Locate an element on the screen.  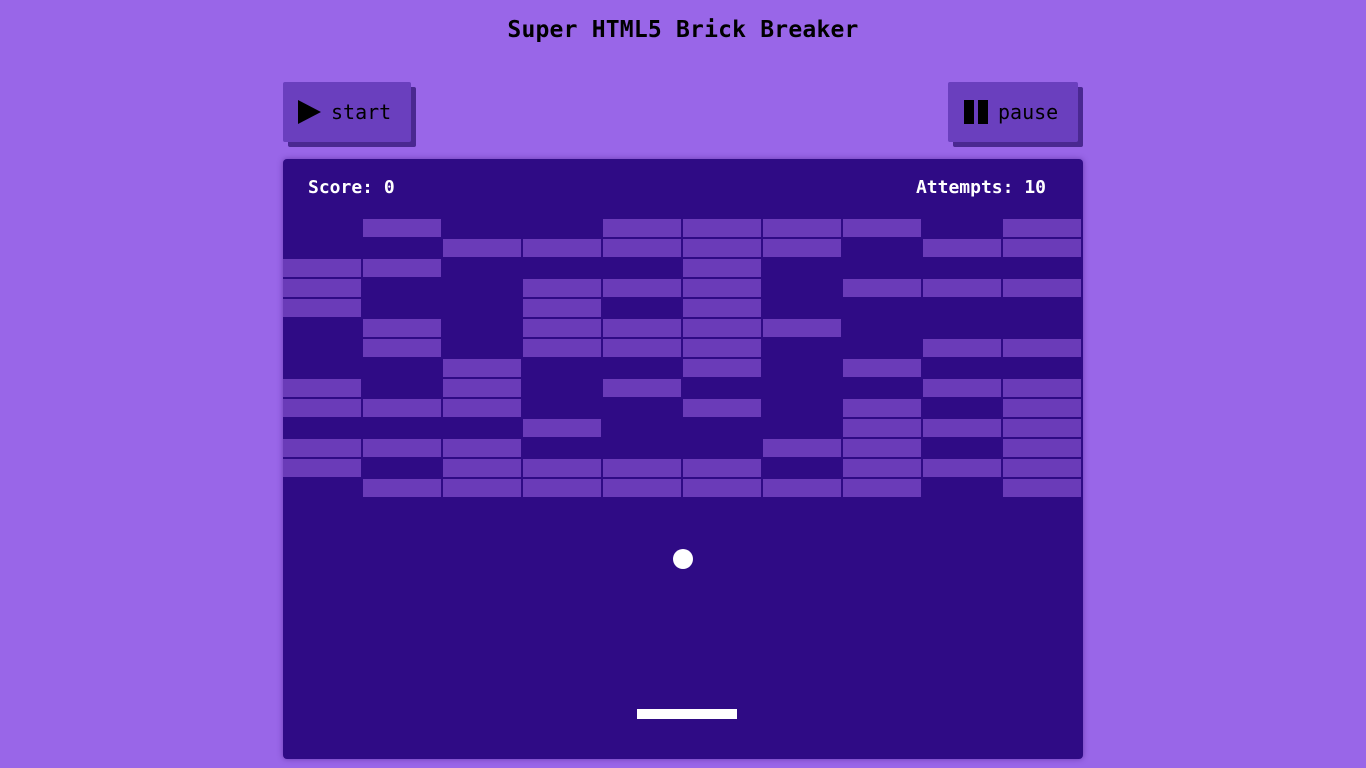
attempts-display: Attempts: 10 is located at coordinates (980, 187).